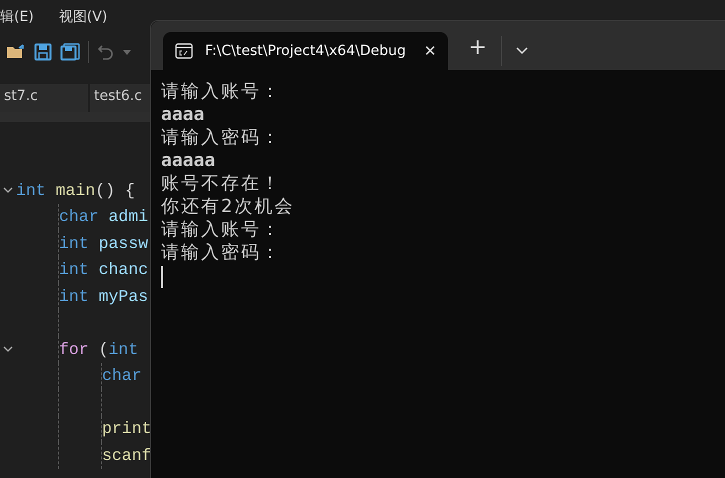 This screenshot has width=725, height=478. Describe the element at coordinates (120, 98) in the screenshot. I see `file-tab: test6.c` at that location.